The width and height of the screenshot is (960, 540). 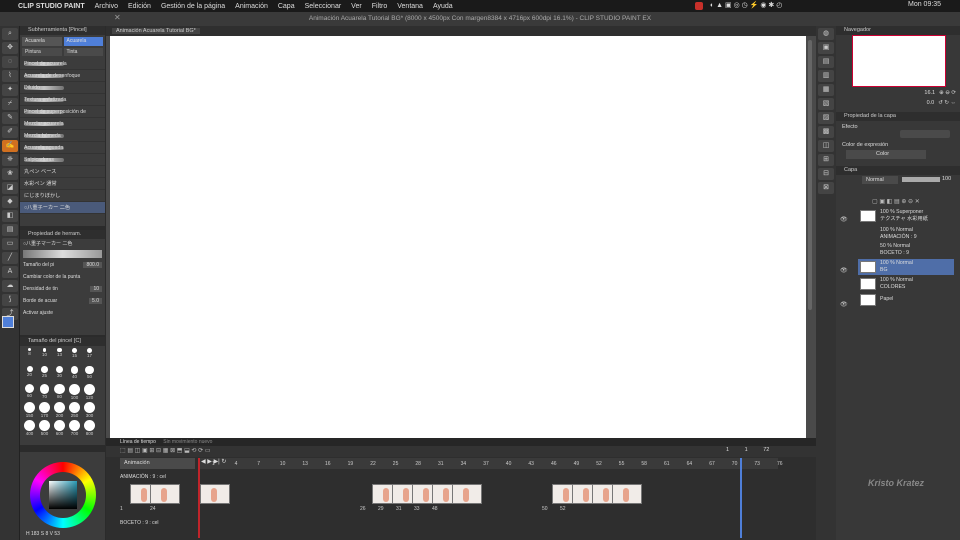 What do you see at coordinates (62, 196) in the screenshot?
I see `brush-item: にじまりぼかし` at bounding box center [62, 196].